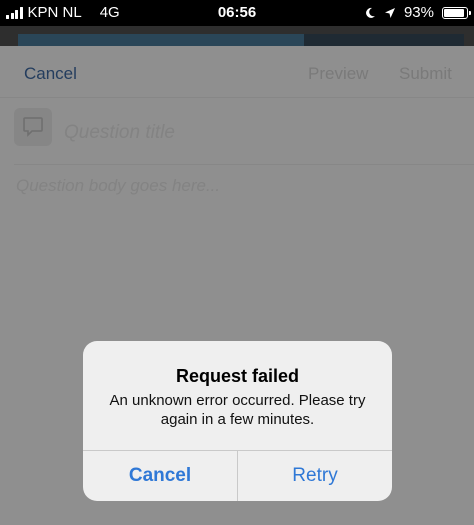 This screenshot has width=474, height=525. What do you see at coordinates (160, 476) in the screenshot?
I see `alert-cancel-button: Cancel` at bounding box center [160, 476].